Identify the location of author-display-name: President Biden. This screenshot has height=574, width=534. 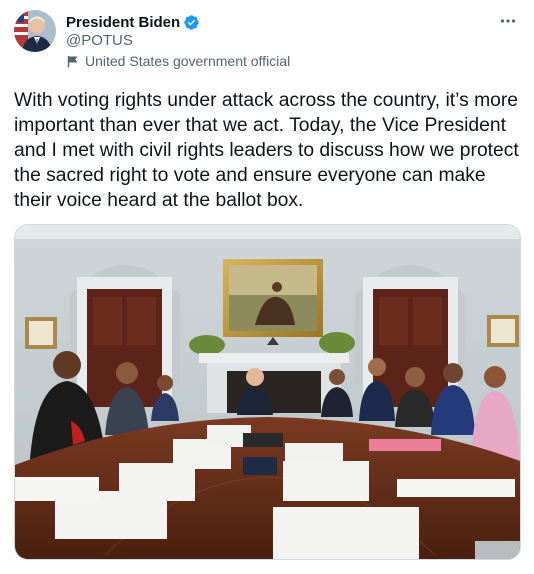
(123, 22).